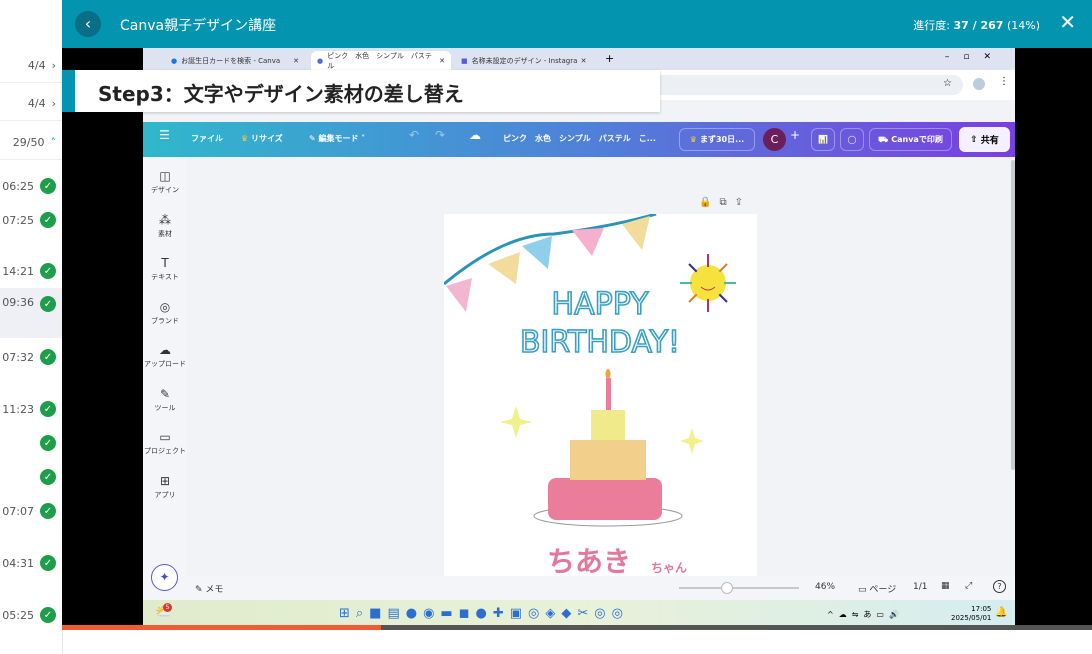 This screenshot has height=654, width=1092. Describe the element at coordinates (31, 615) in the screenshot. I see `lesson-row: 05:25 ✓` at that location.